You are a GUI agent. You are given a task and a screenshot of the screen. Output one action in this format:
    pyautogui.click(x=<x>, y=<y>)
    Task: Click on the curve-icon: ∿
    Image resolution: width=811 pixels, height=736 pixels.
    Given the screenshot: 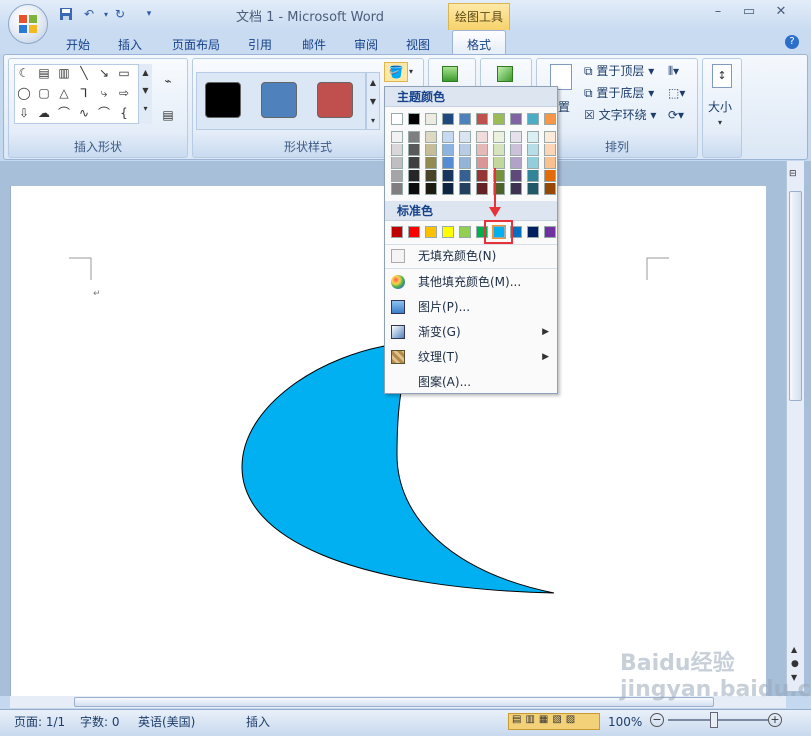 What is the action you would take?
    pyautogui.click(x=84, y=113)
    